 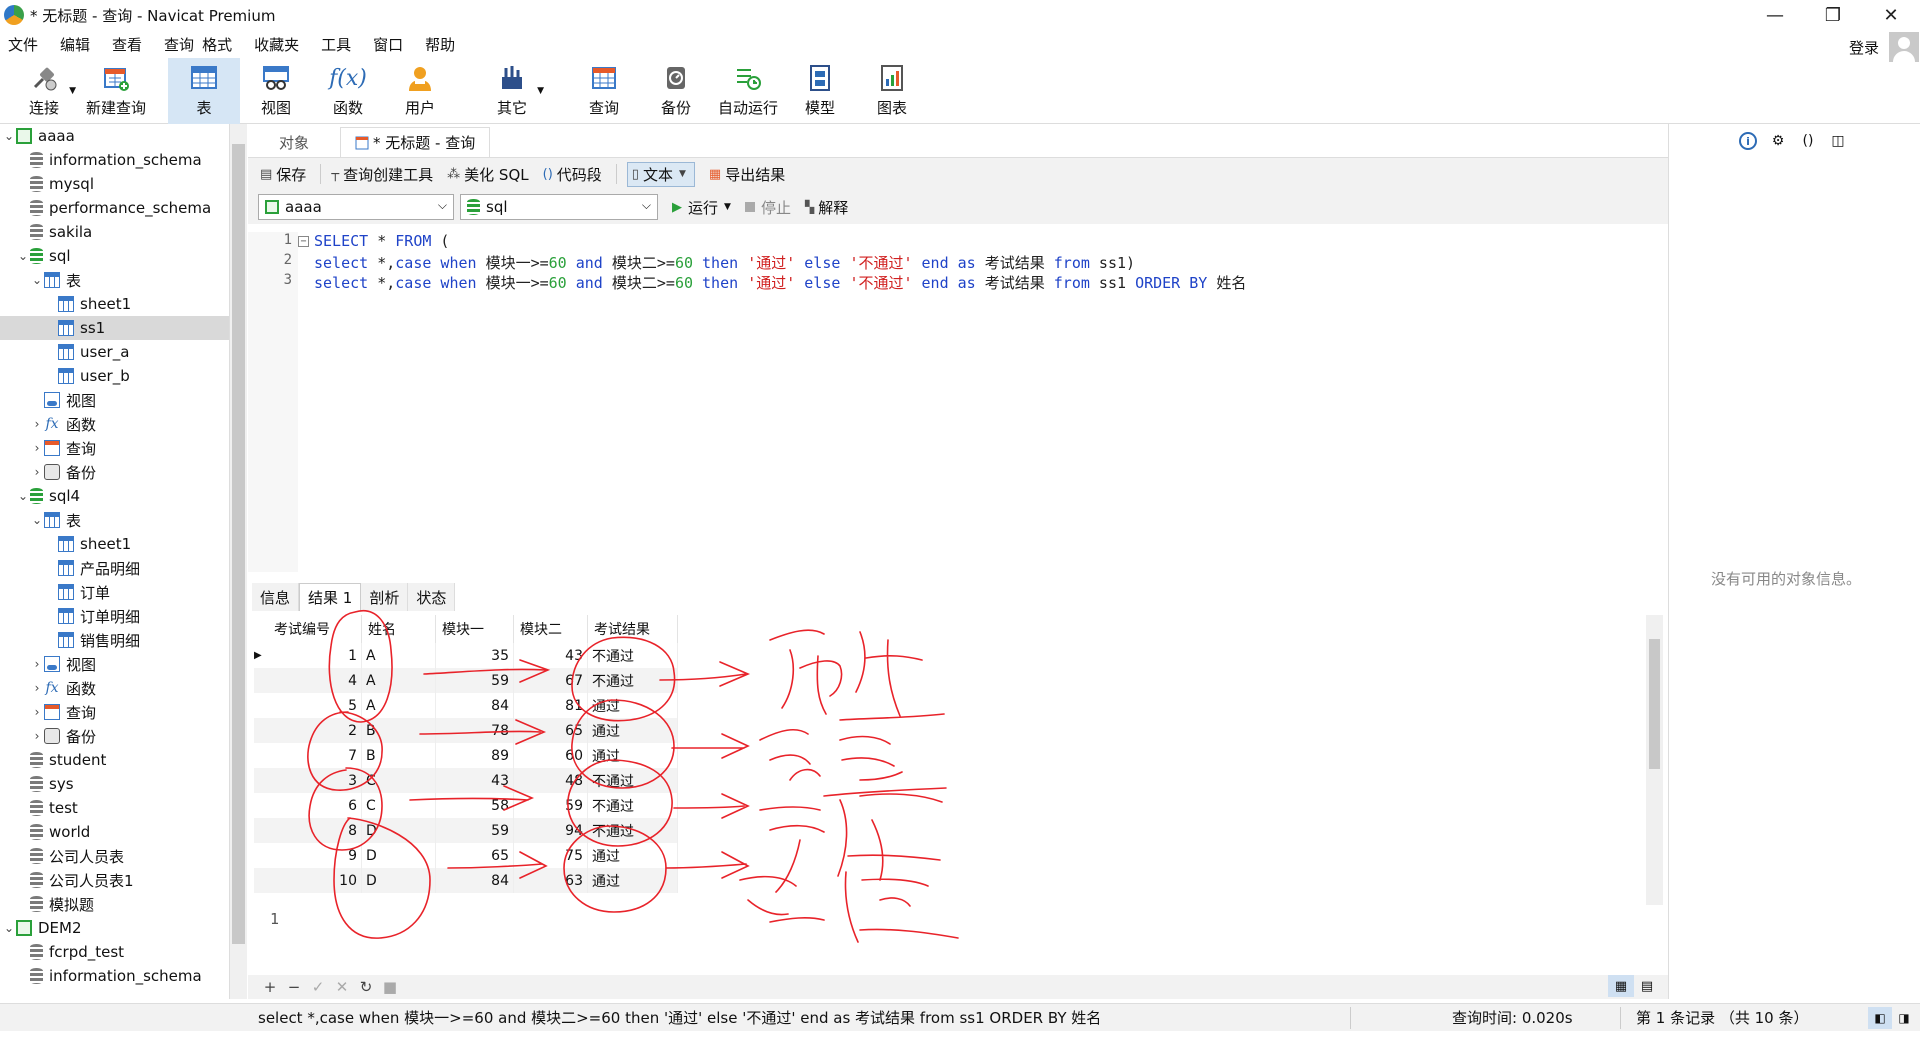 What do you see at coordinates (399, 629) in the screenshot?
I see `column-header-name: 姓名` at bounding box center [399, 629].